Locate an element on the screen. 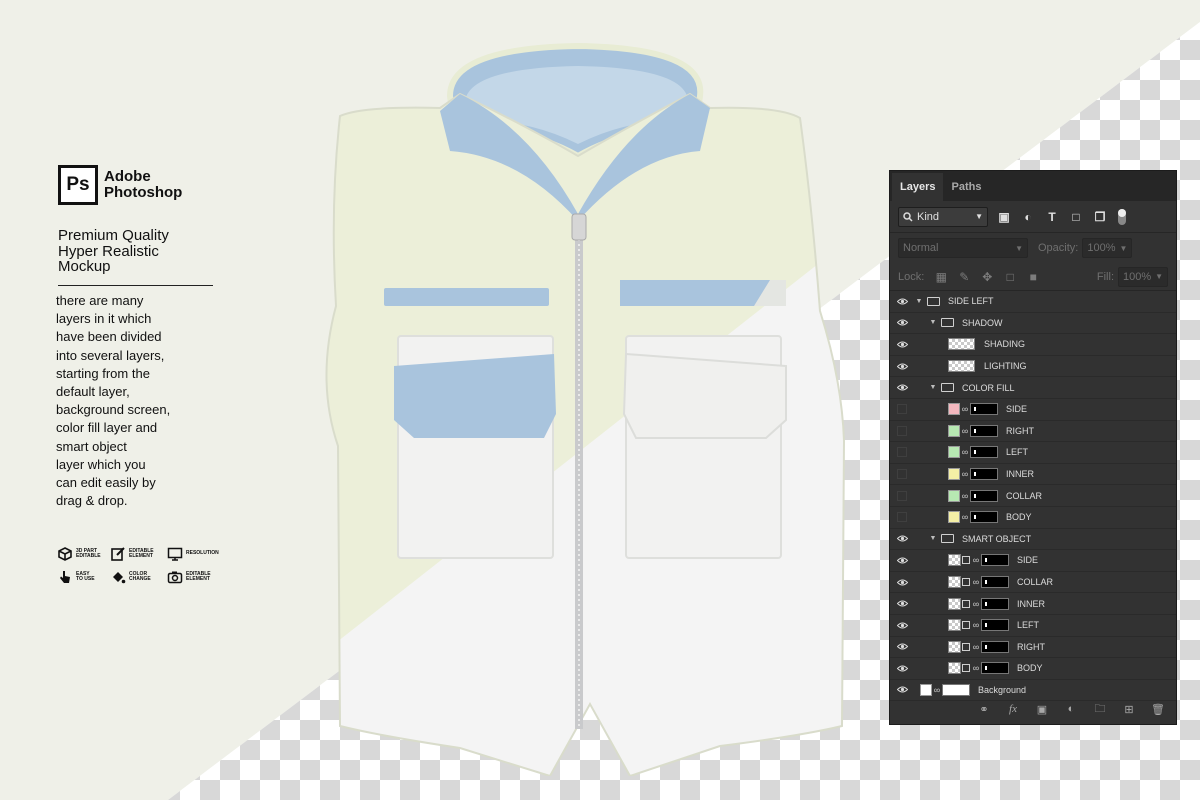 Image resolution: width=1200 pixels, height=800 pixels. adjustment-layer-icon: ◐ is located at coordinates (1071, 709).